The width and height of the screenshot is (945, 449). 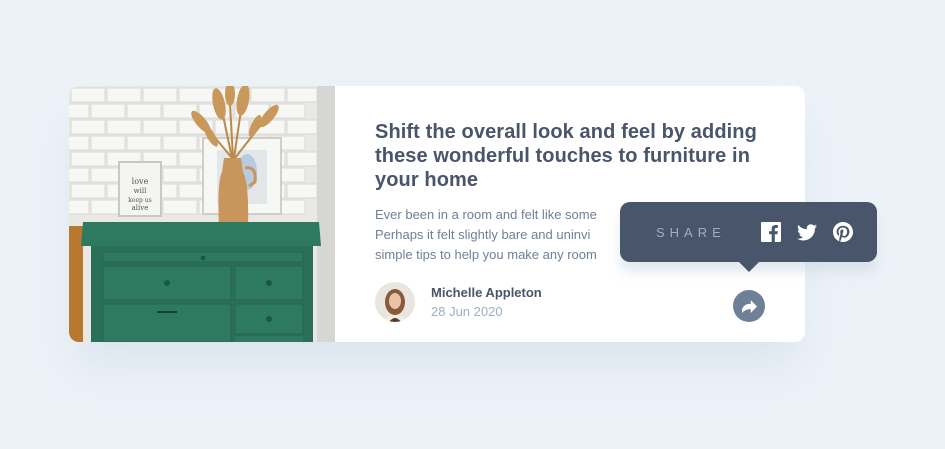 I want to click on share-button, so click(x=749, y=306).